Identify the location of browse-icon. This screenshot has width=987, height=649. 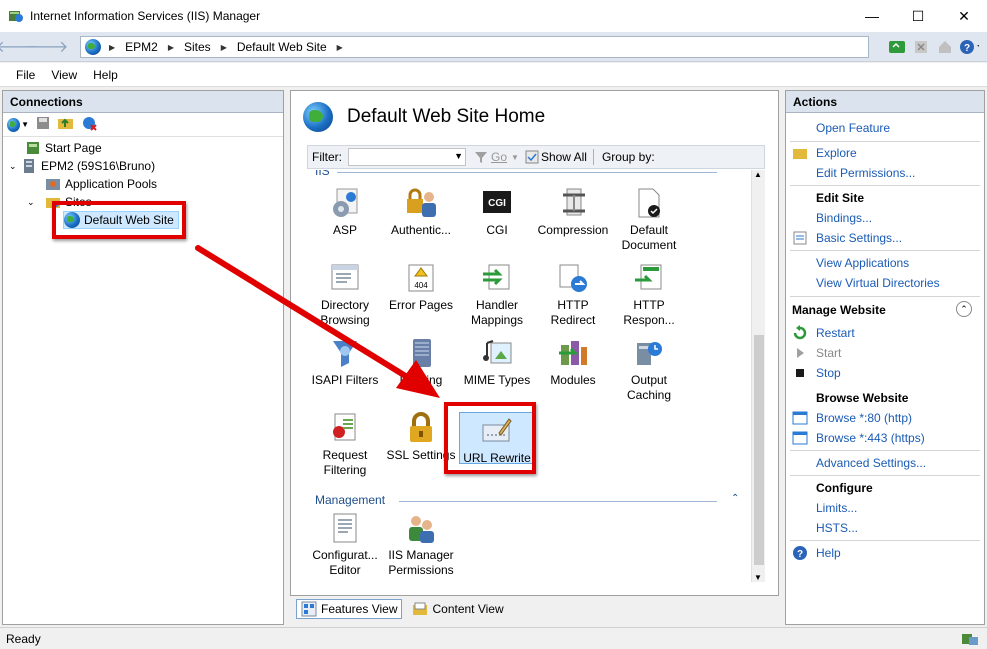
(800, 438).